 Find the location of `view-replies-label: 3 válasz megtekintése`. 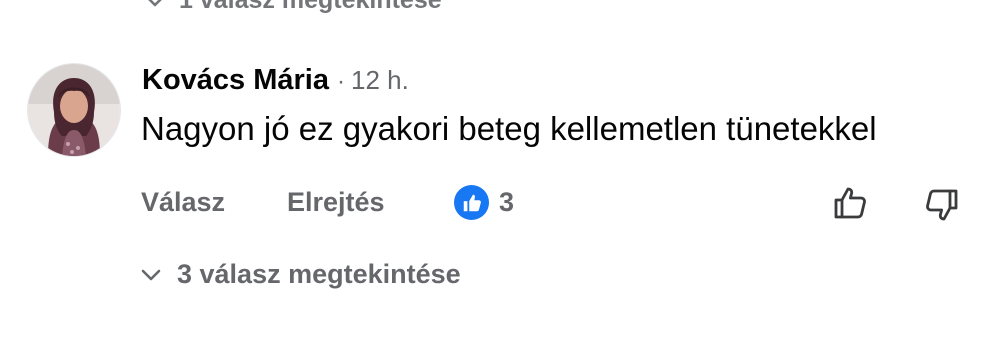

view-replies-label: 3 válasz megtekintése is located at coordinates (319, 274).